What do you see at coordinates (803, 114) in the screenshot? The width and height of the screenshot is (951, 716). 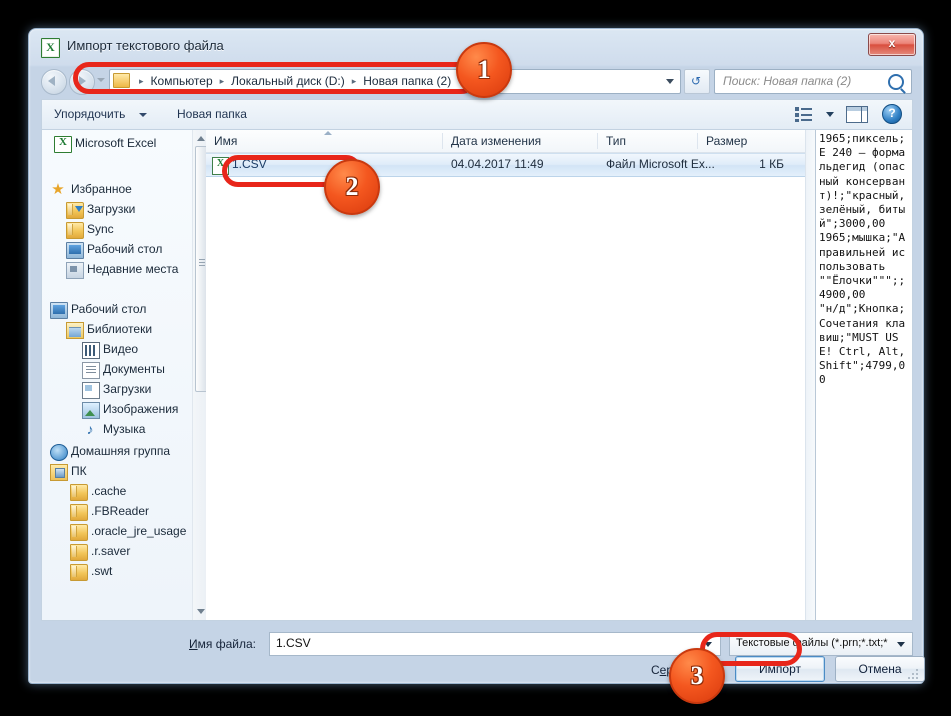 I see `view-options-icon` at bounding box center [803, 114].